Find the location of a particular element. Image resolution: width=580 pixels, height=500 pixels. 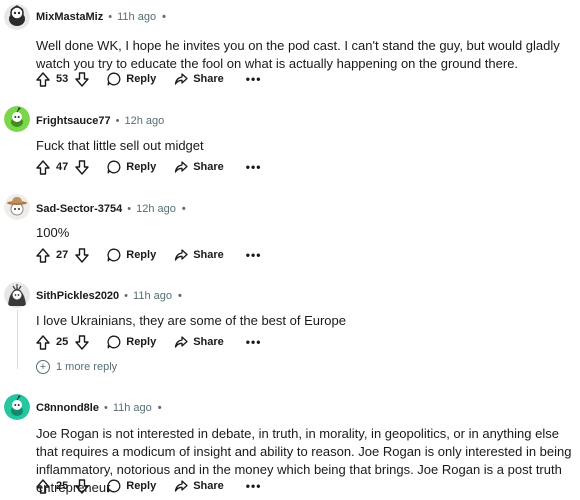

comment-actions: 47 Reply Share ••• is located at coordinates (148, 167).